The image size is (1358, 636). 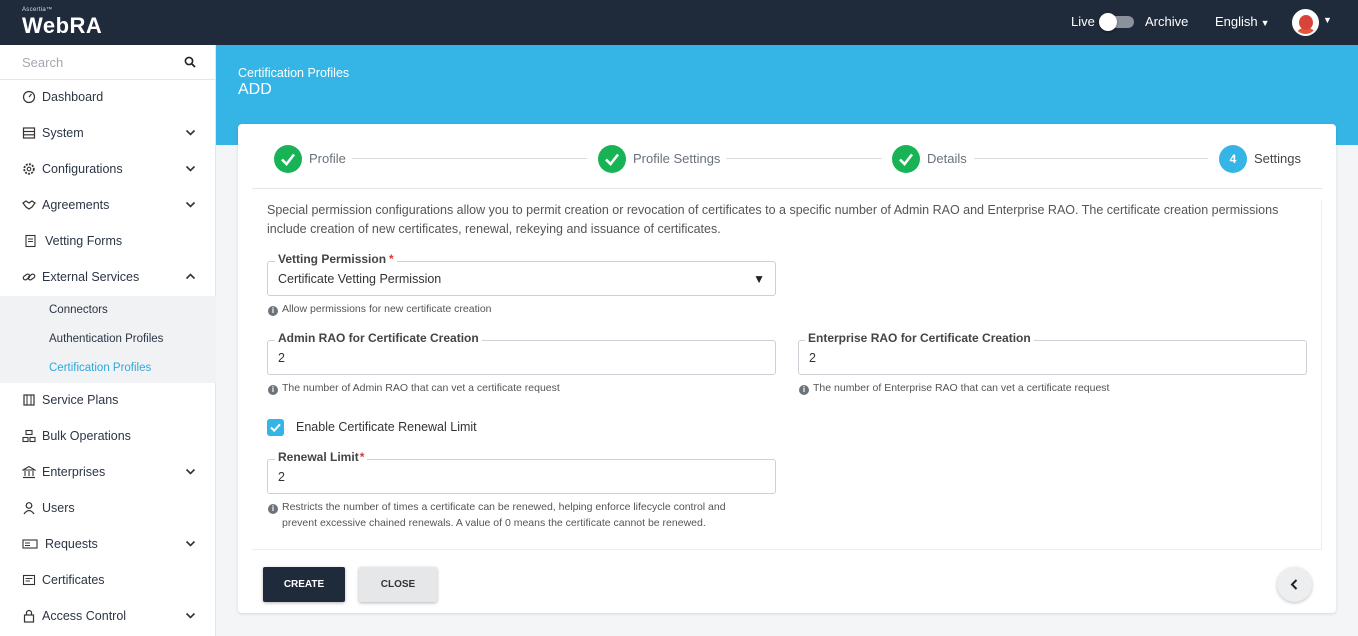 What do you see at coordinates (677, 158) in the screenshot?
I see `step-label: Profile Settings` at bounding box center [677, 158].